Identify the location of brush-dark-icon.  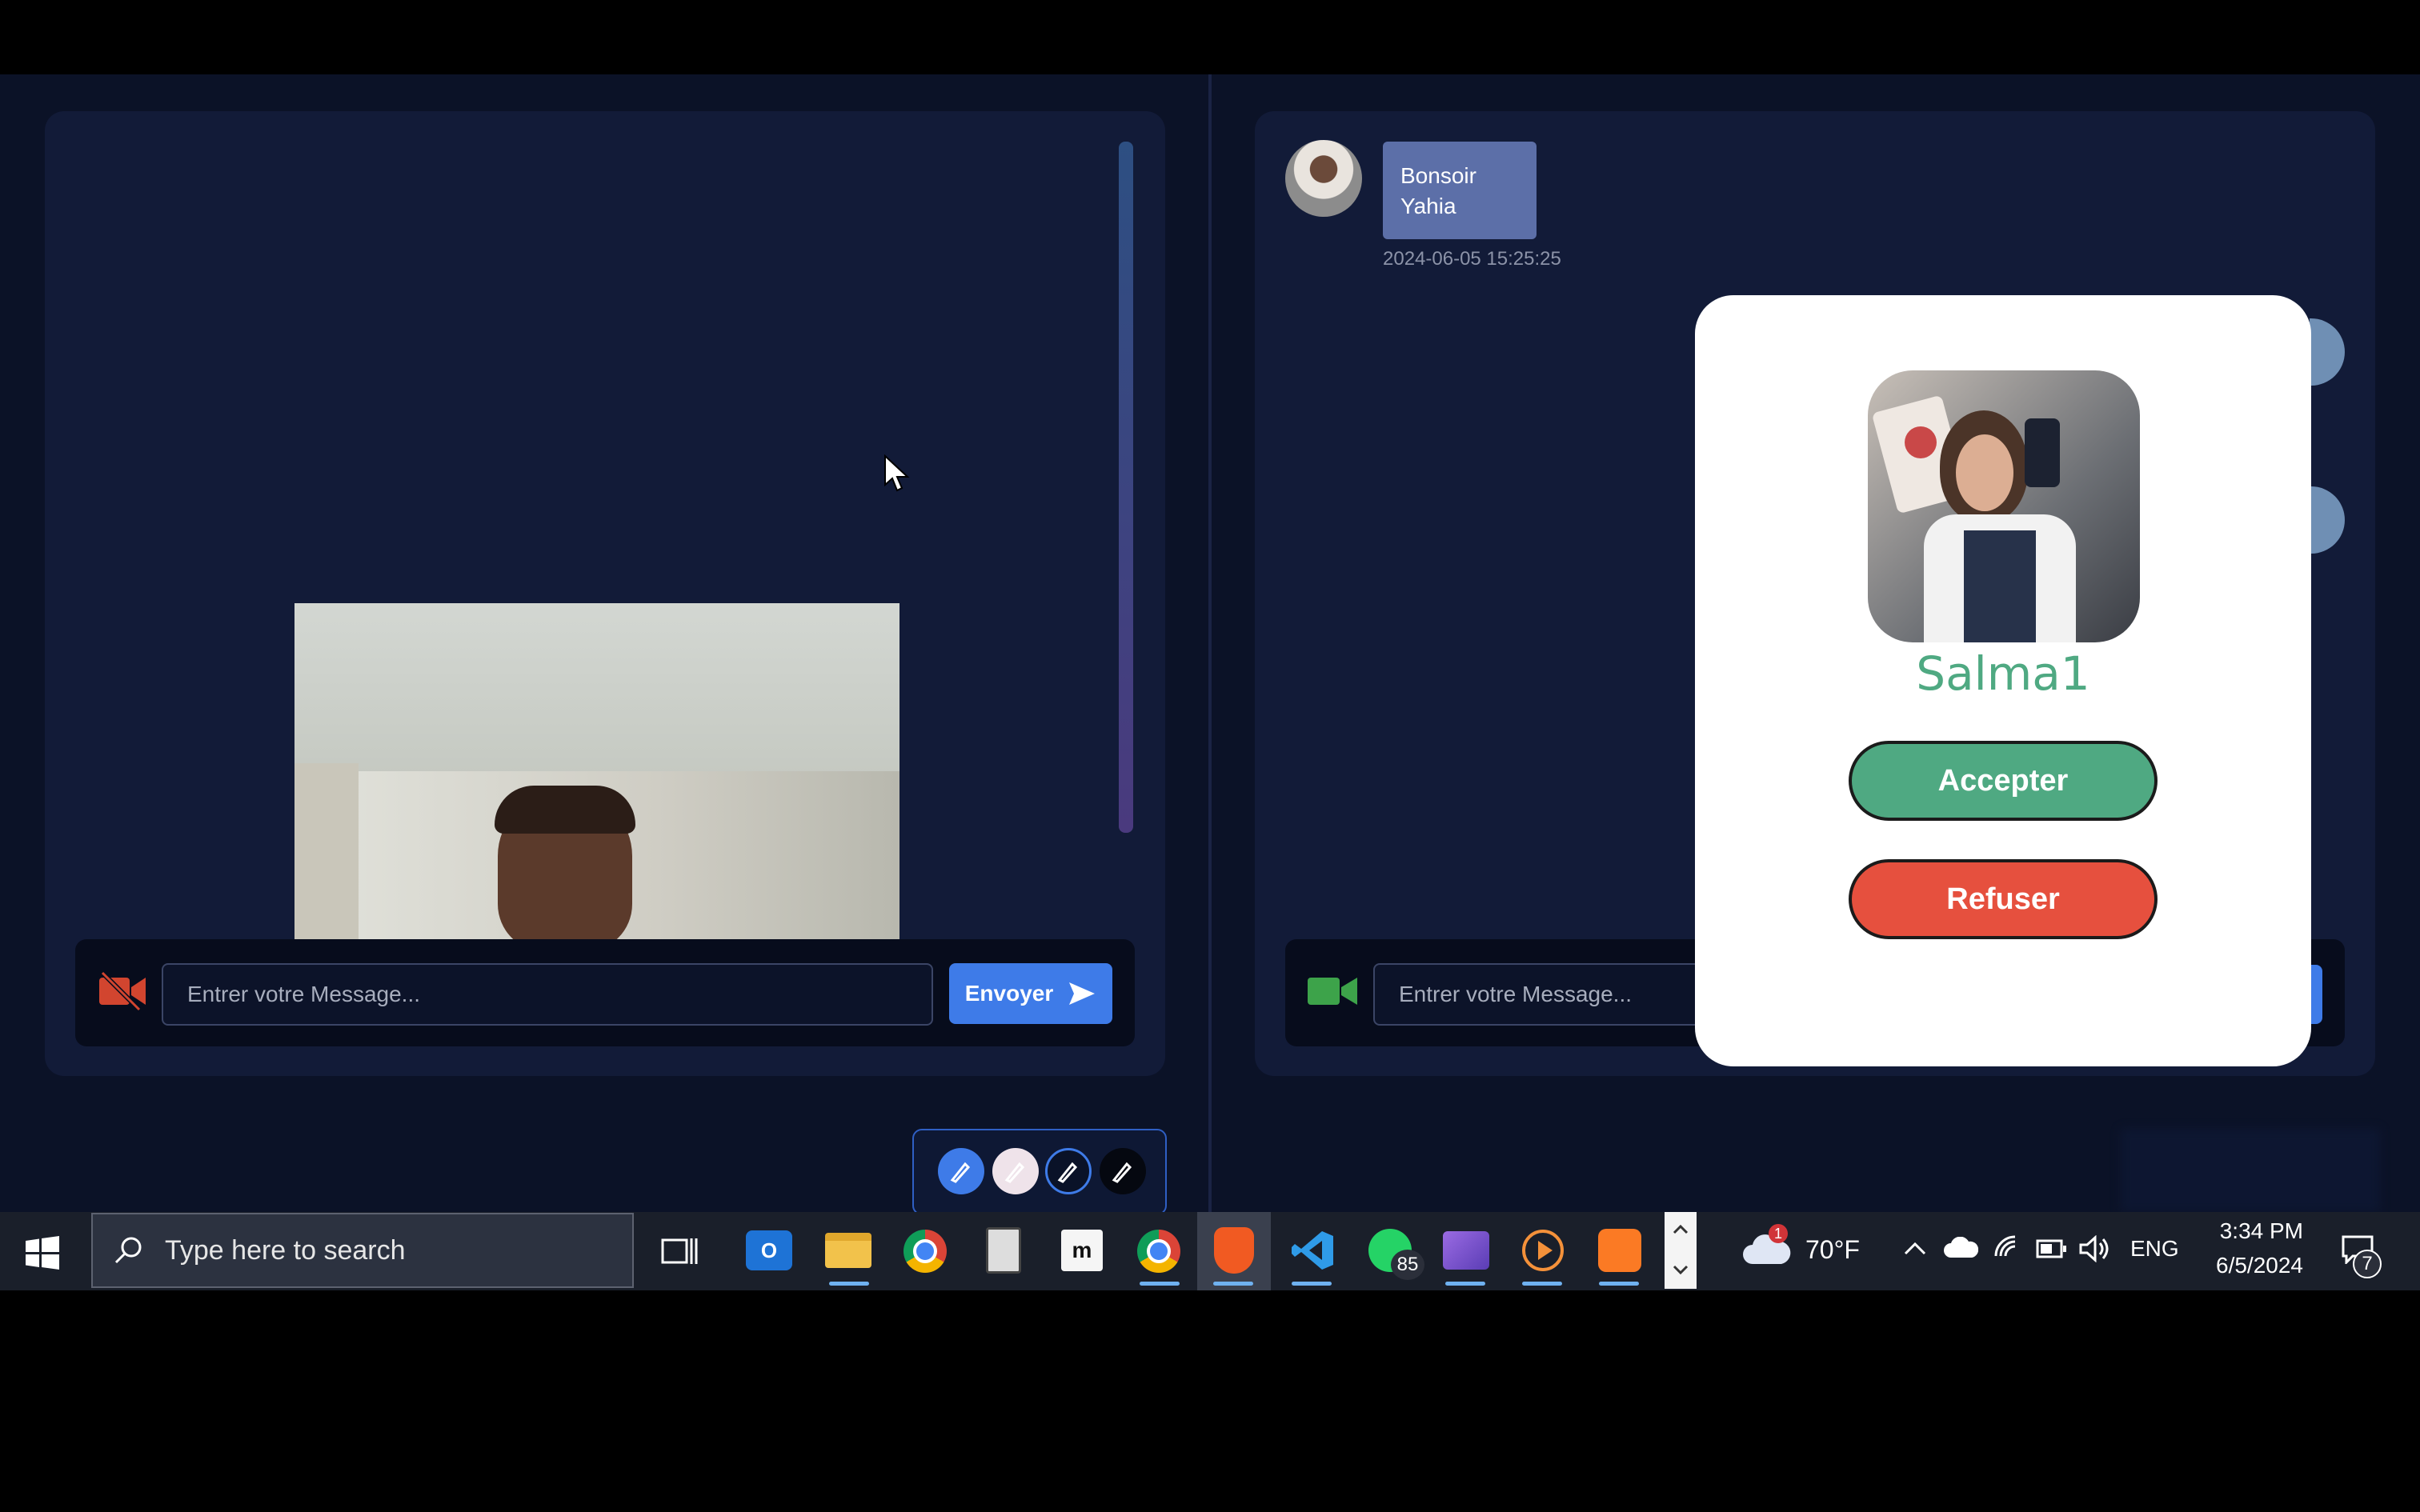
(1122, 1172).